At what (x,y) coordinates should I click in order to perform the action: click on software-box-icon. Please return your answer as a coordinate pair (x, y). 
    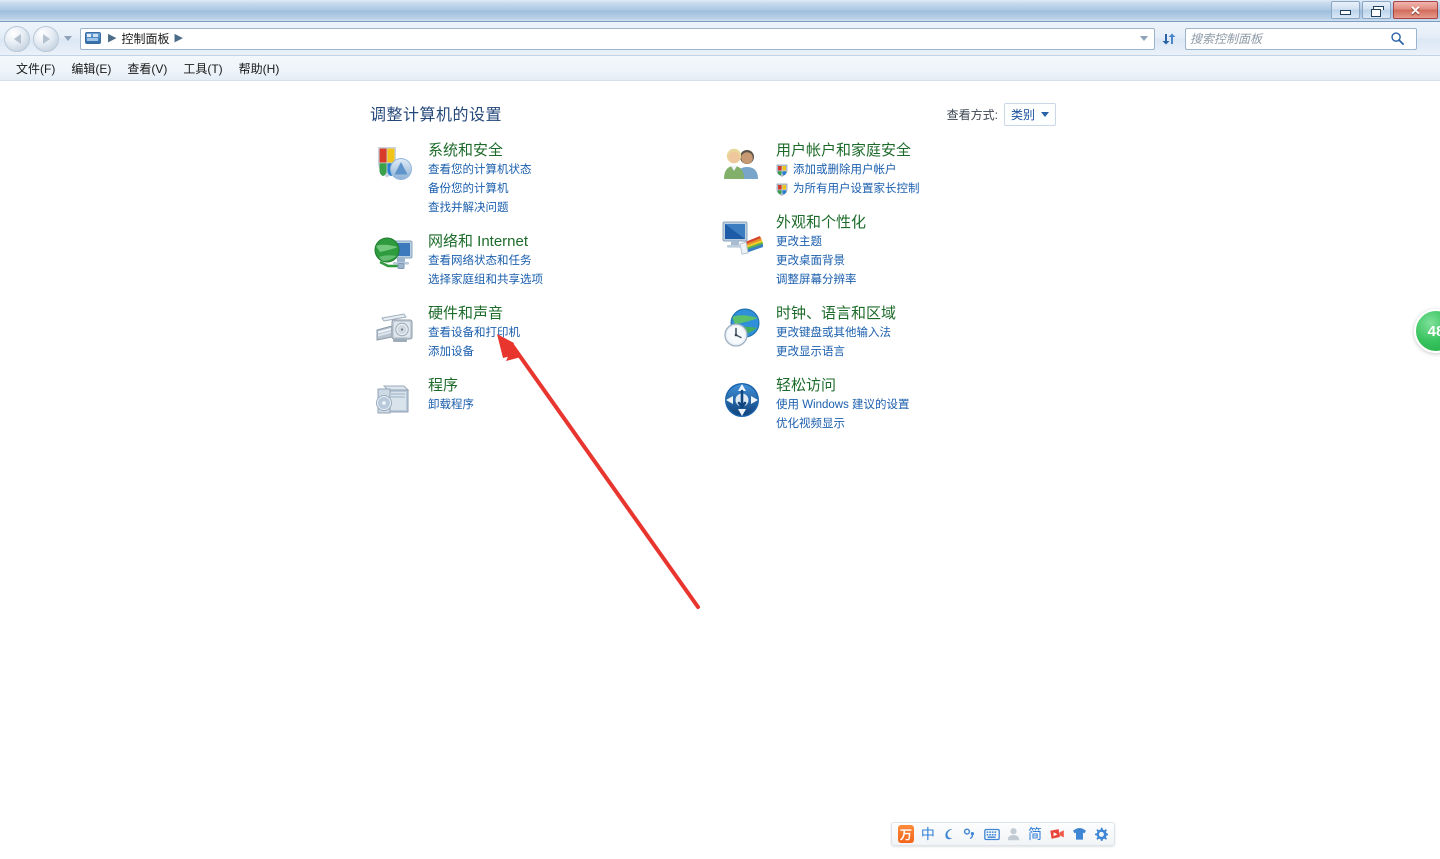
    Looking at the image, I should click on (394, 400).